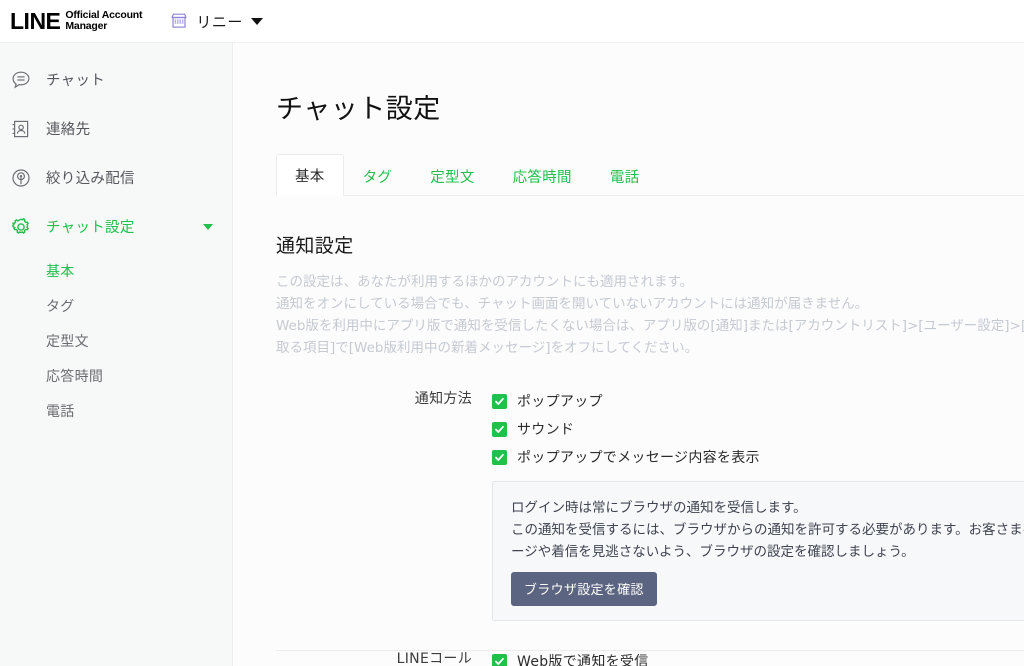 The image size is (1024, 666). I want to click on storefront-icon, so click(179, 21).